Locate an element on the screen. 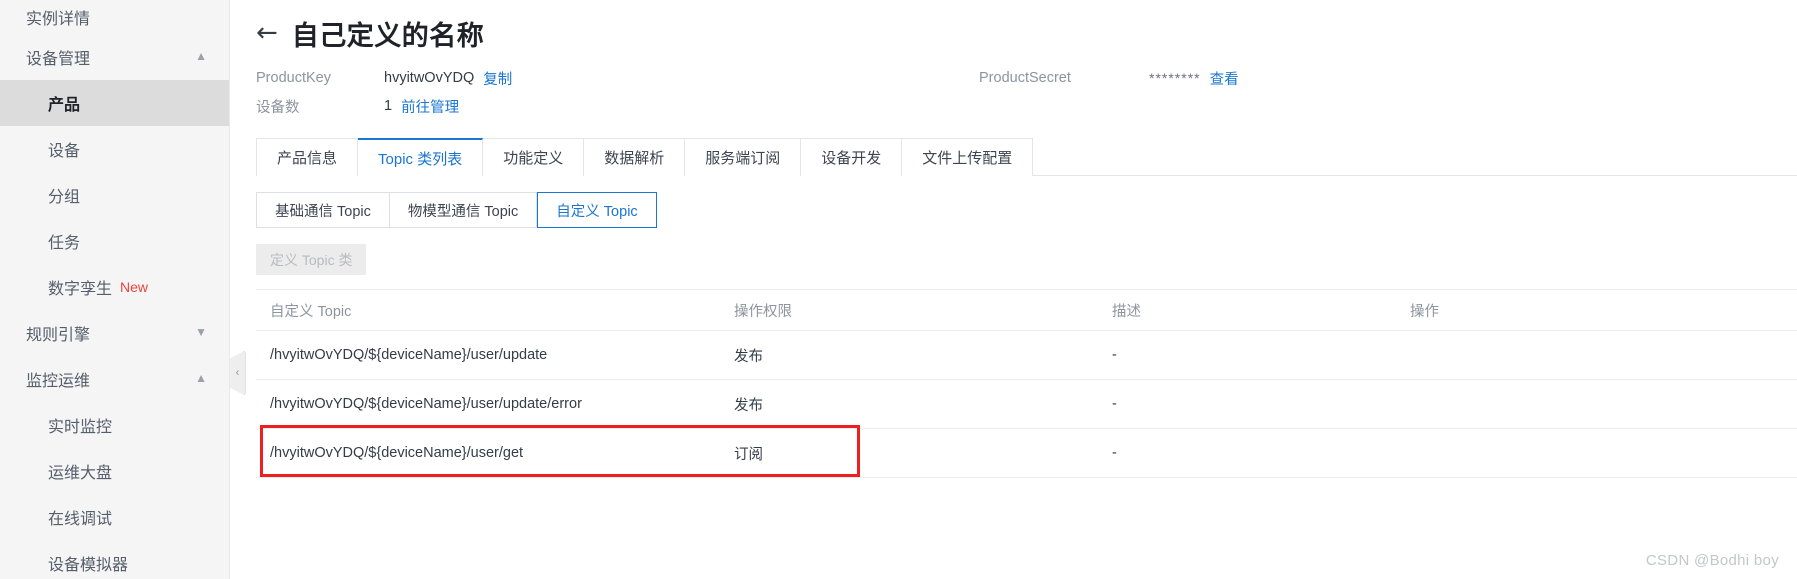  tab-topic-list: Topic 类列表 is located at coordinates (421, 157).